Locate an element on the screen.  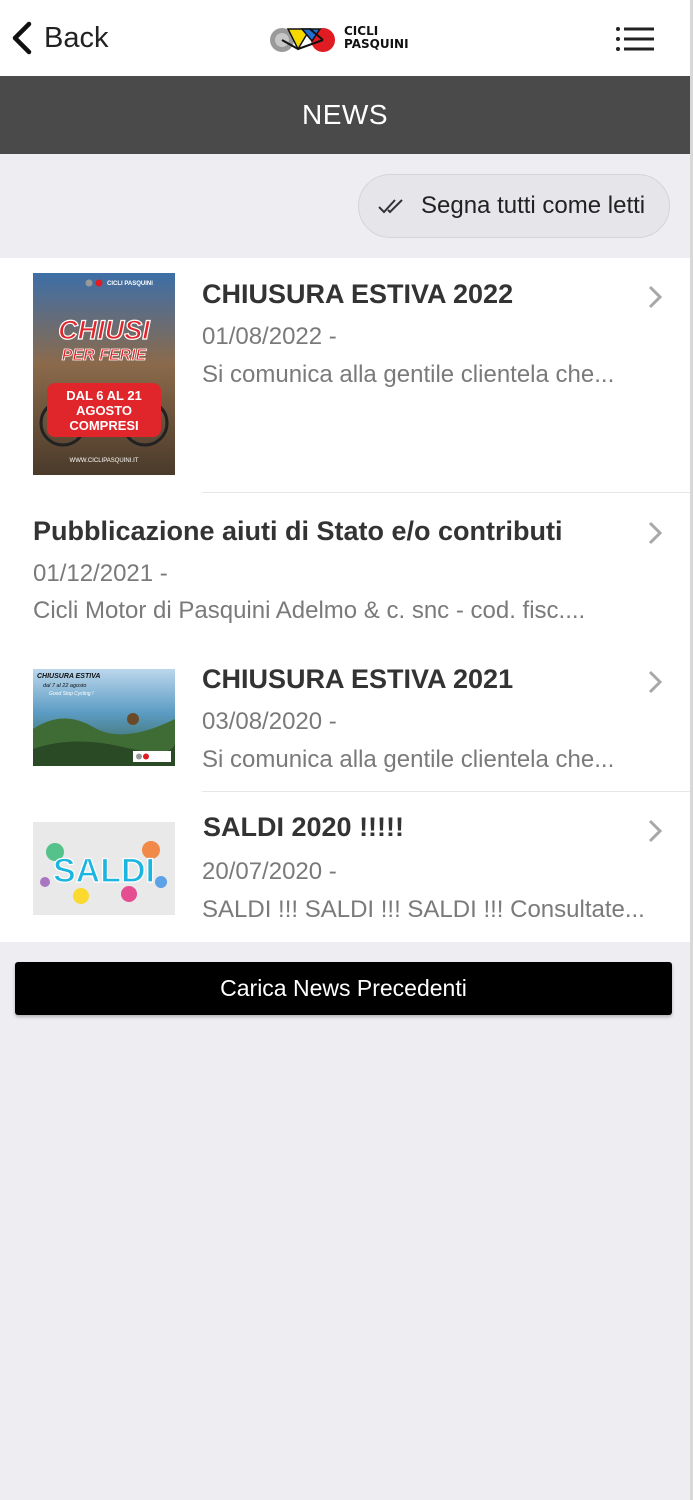
news-thumbnail: SALDI is located at coordinates (104, 868).